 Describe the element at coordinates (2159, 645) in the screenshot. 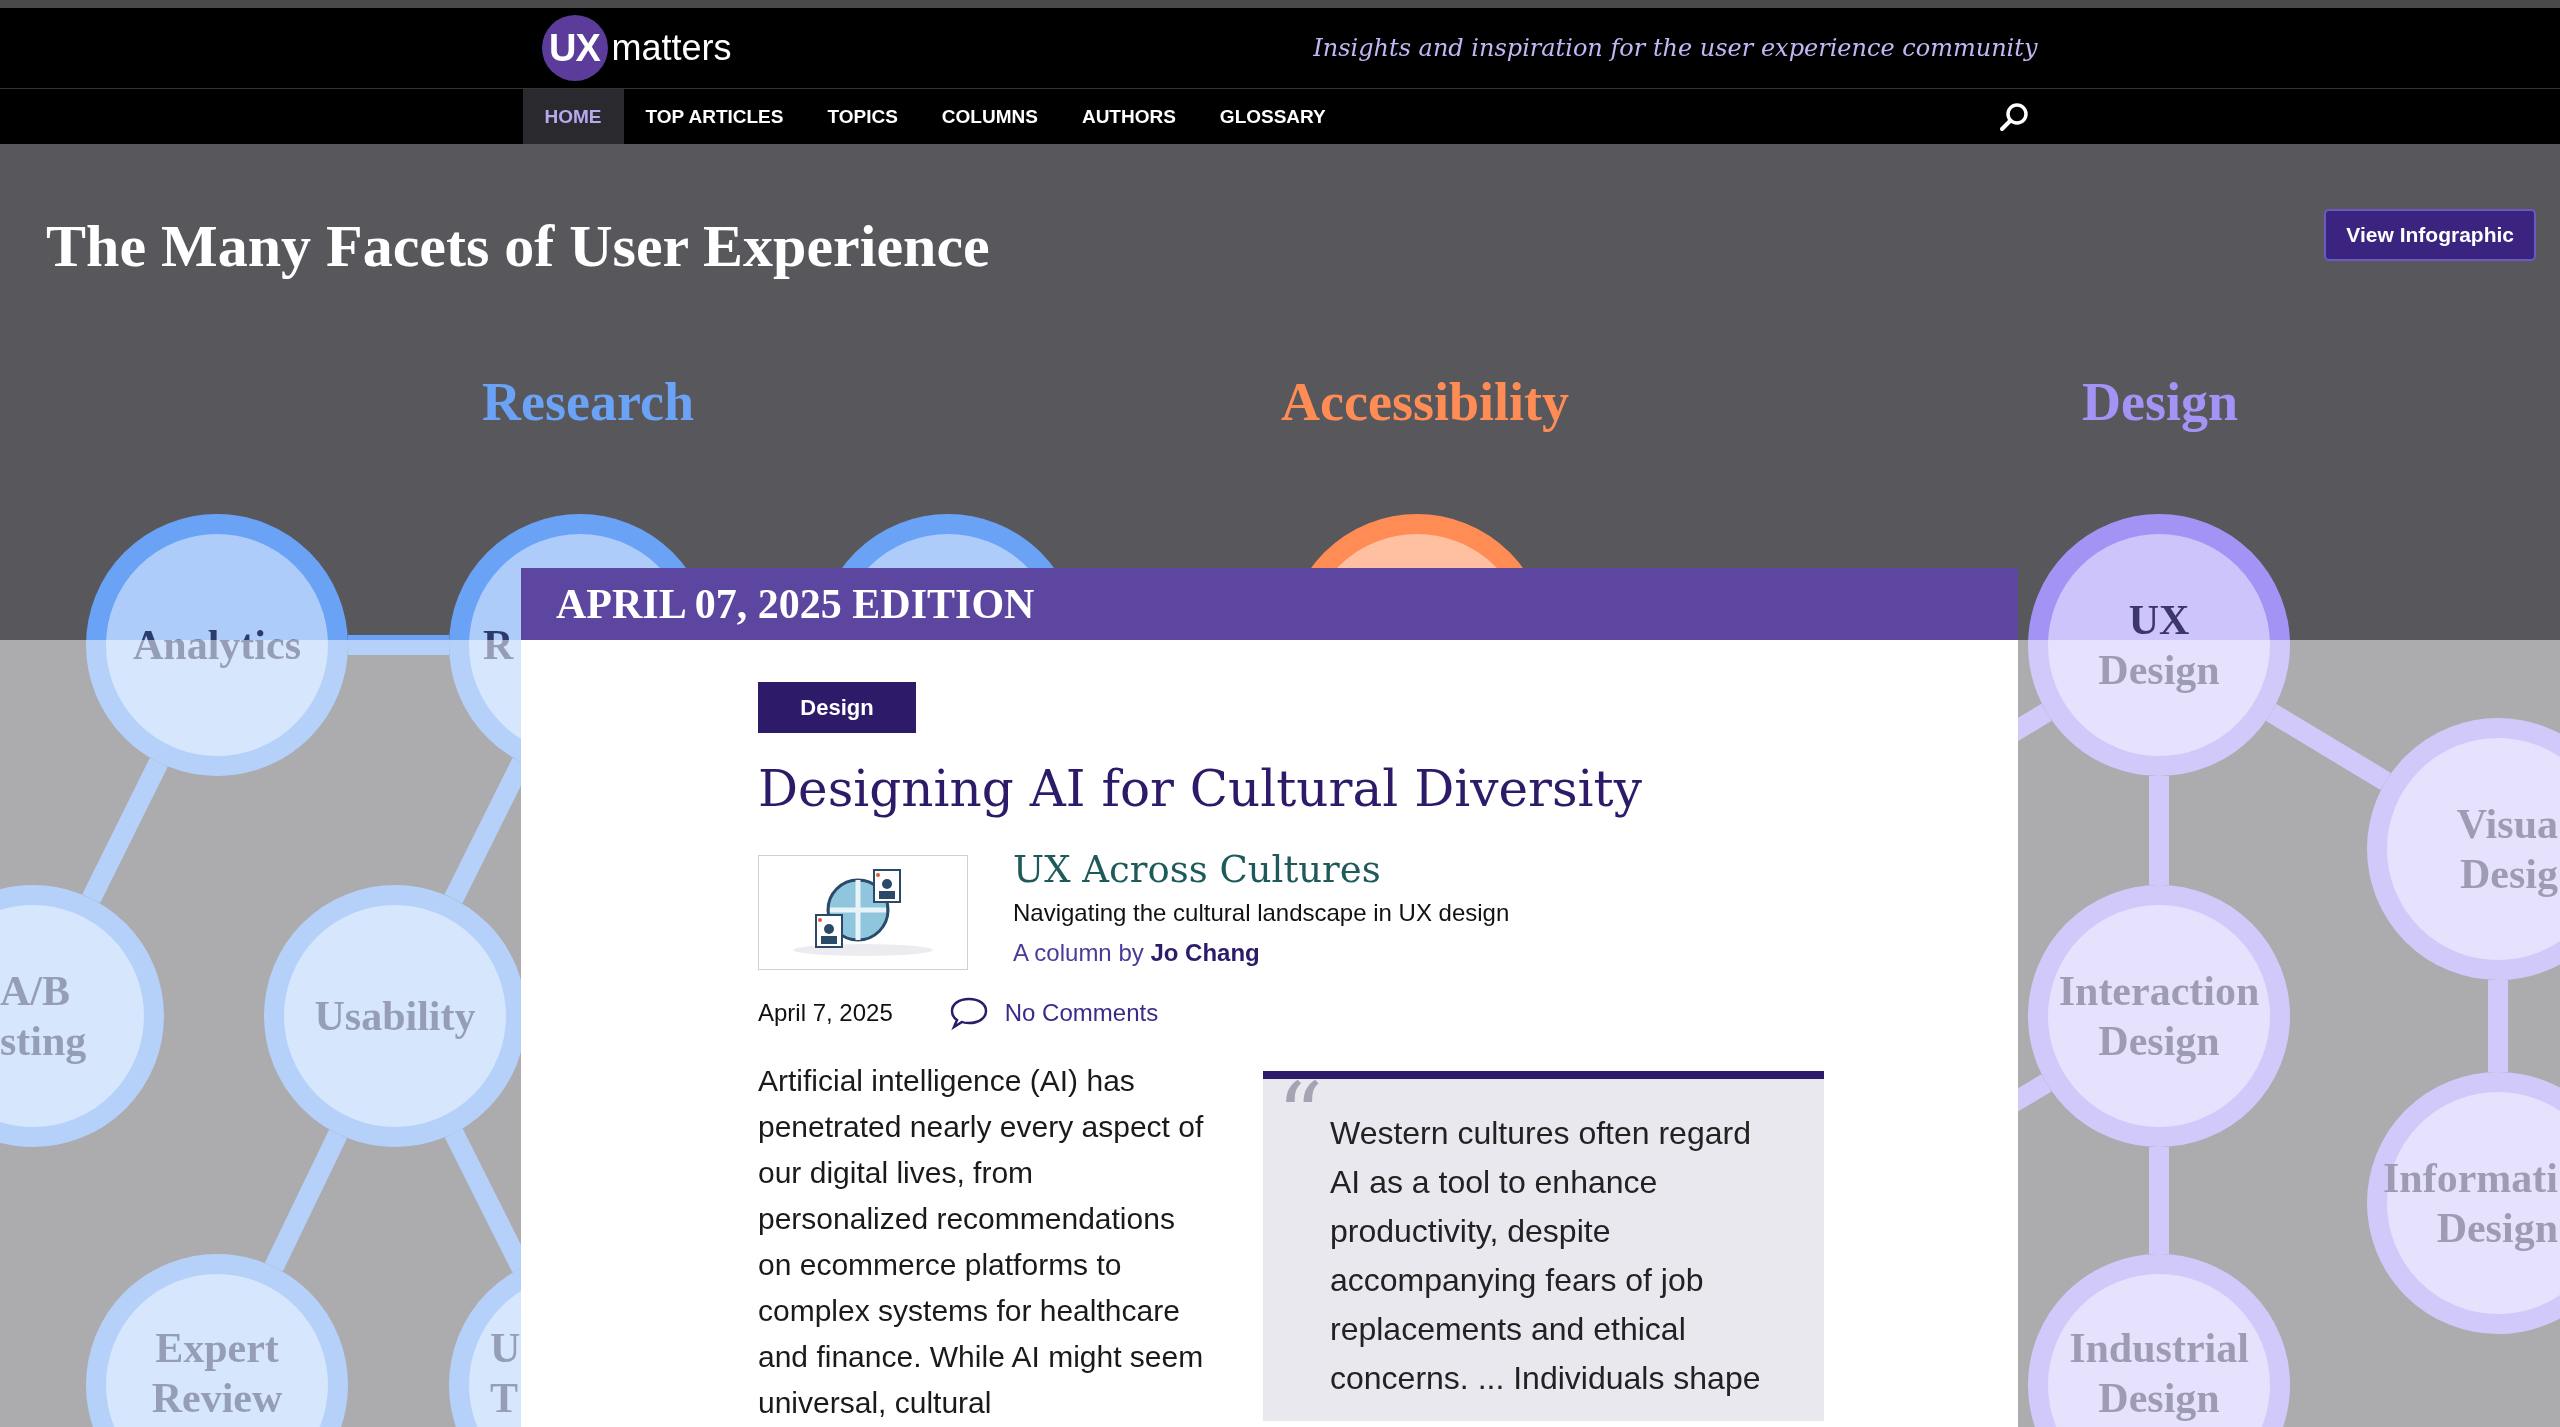

I see `facet-node: UX Design` at that location.